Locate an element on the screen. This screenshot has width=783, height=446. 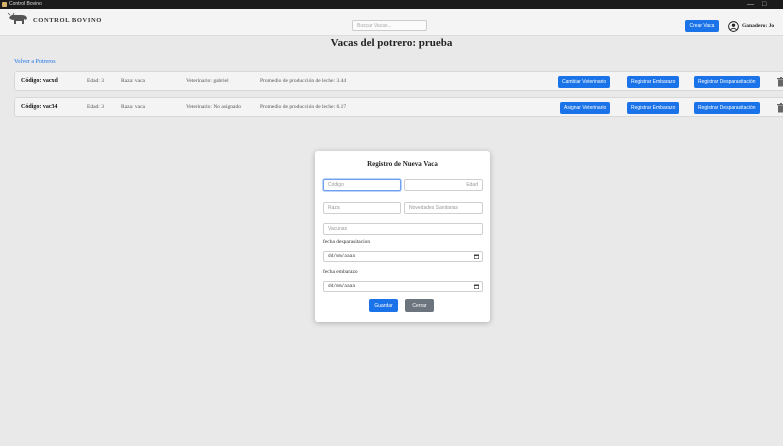
pregnancy-date-value: dd/mm/aaaa is located at coordinates (342, 286).